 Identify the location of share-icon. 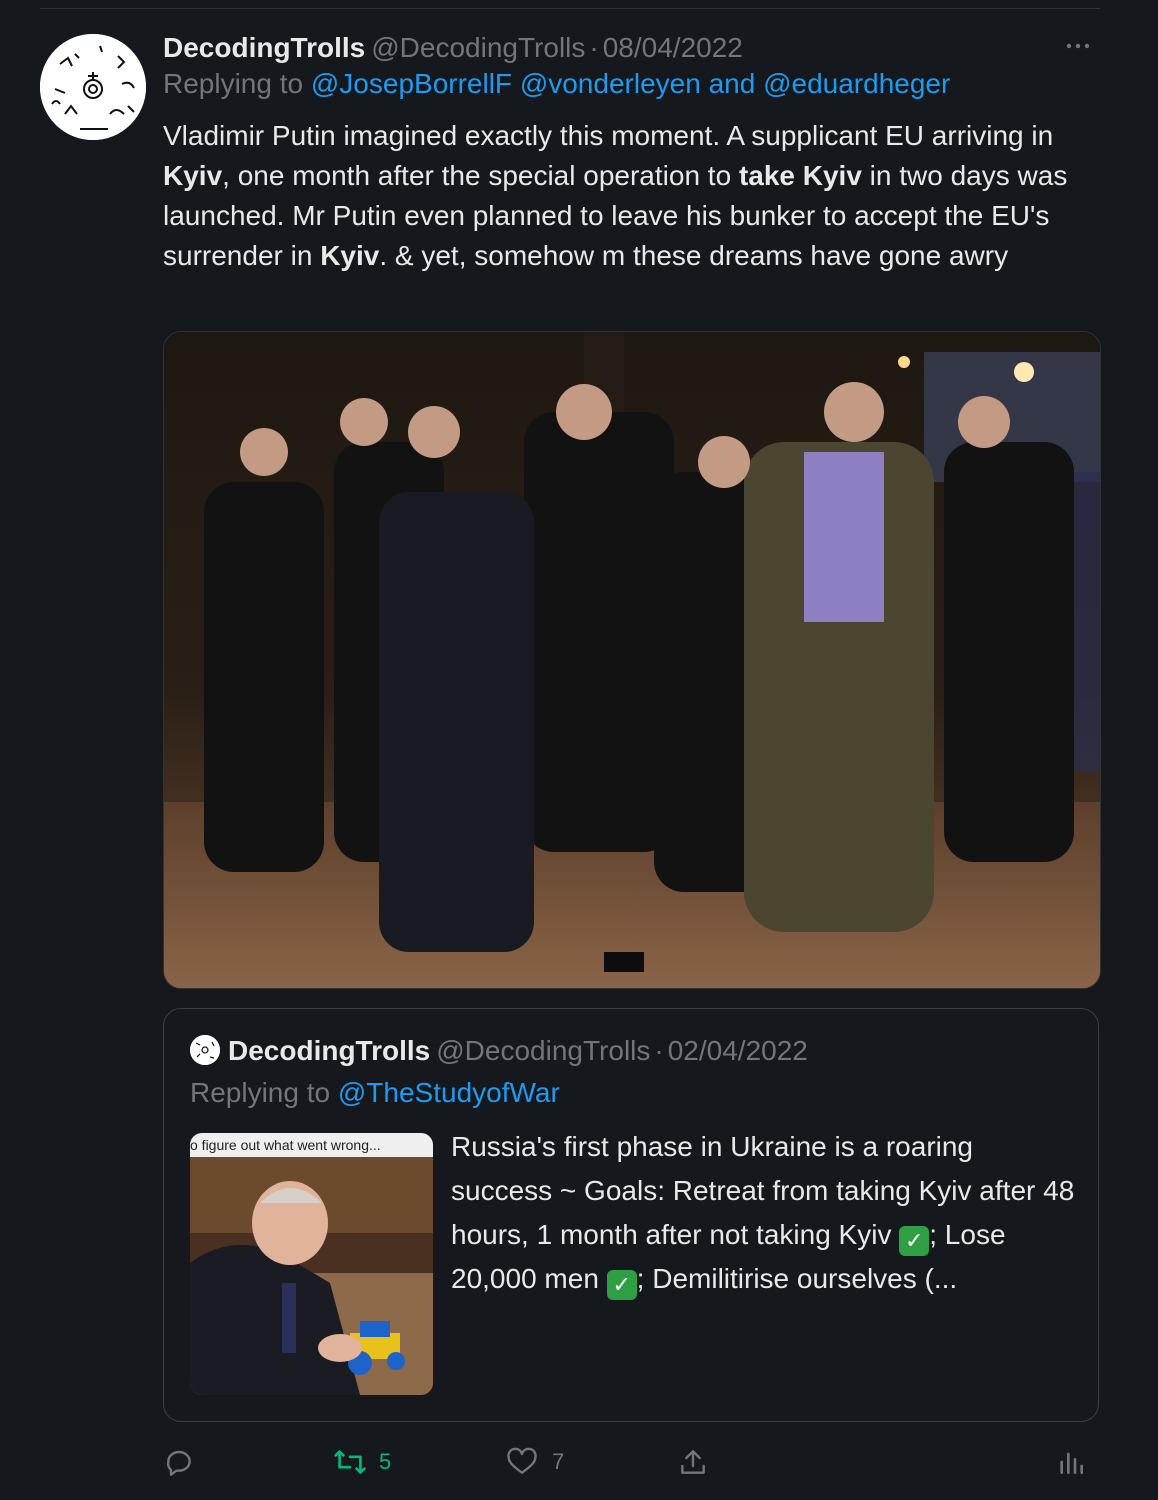
(693, 1462).